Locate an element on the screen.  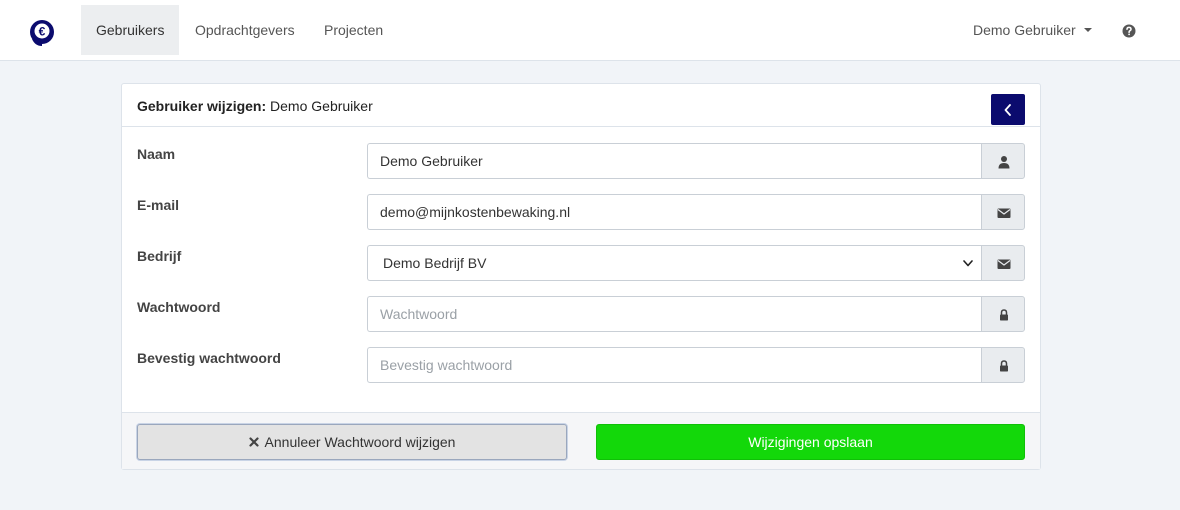
cancel-password-change-button: Annuleer Wachtwoord wijzigen is located at coordinates (352, 442).